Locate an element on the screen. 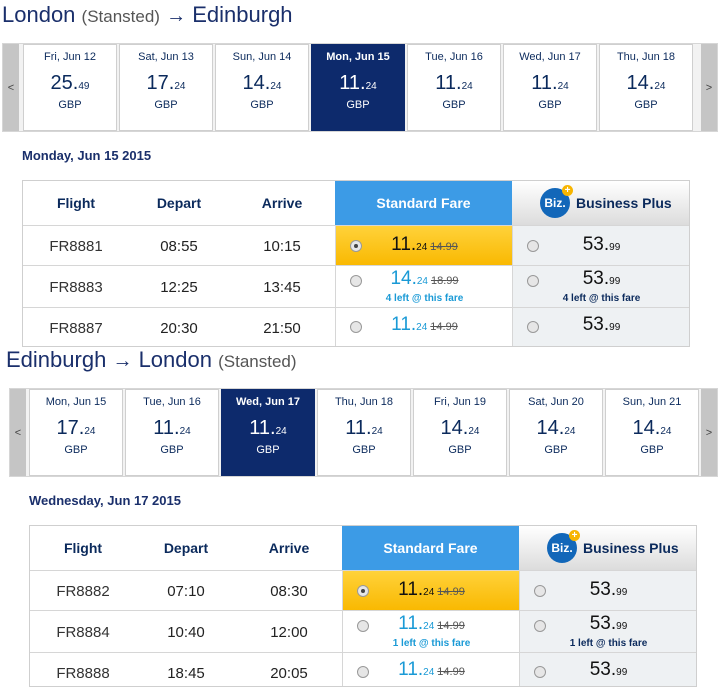  table-row: FR8887 20:30 21:50 11.24 14.99 53.99 is located at coordinates (356, 326).